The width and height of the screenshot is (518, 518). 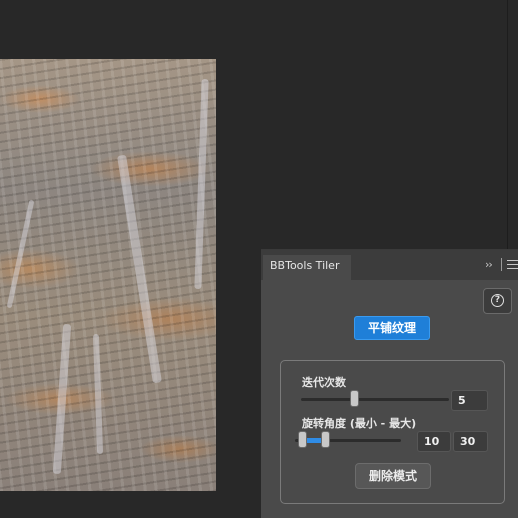 What do you see at coordinates (389, 515) in the screenshot?
I see `panel-bottom-edge` at bounding box center [389, 515].